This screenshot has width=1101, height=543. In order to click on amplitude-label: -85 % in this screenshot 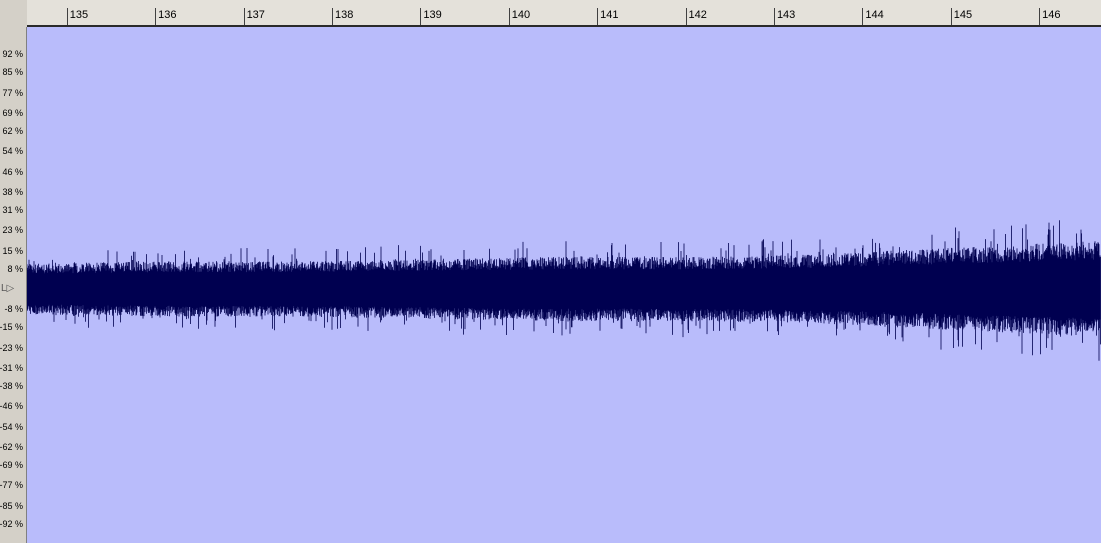, I will do `click(11, 505)`.